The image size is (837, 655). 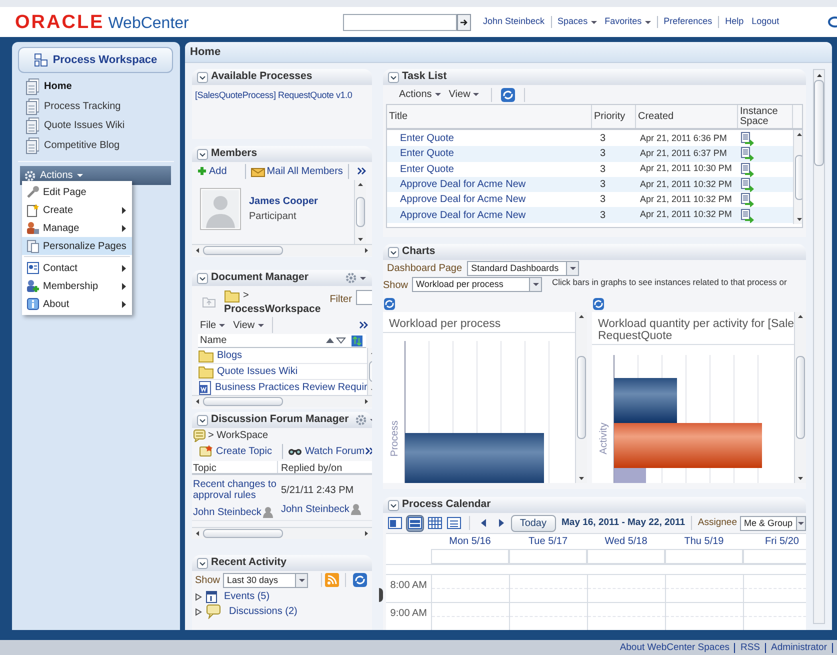 I want to click on portlet-title: Process Calendar, so click(x=446, y=504).